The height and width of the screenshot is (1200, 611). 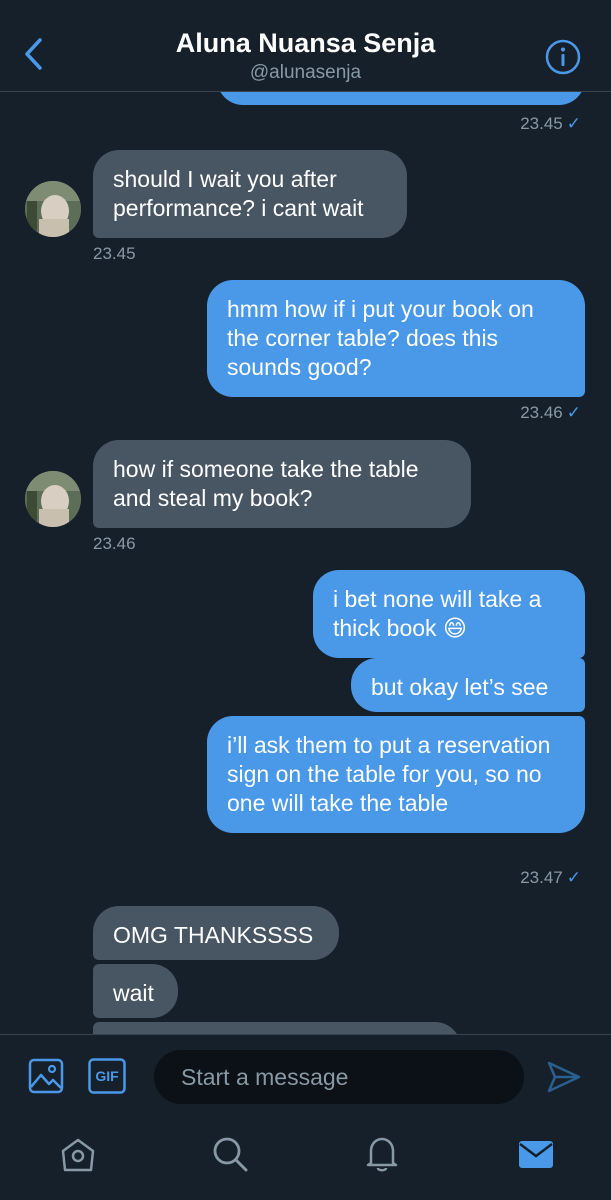 I want to click on message-text: wait, so click(x=133, y=993).